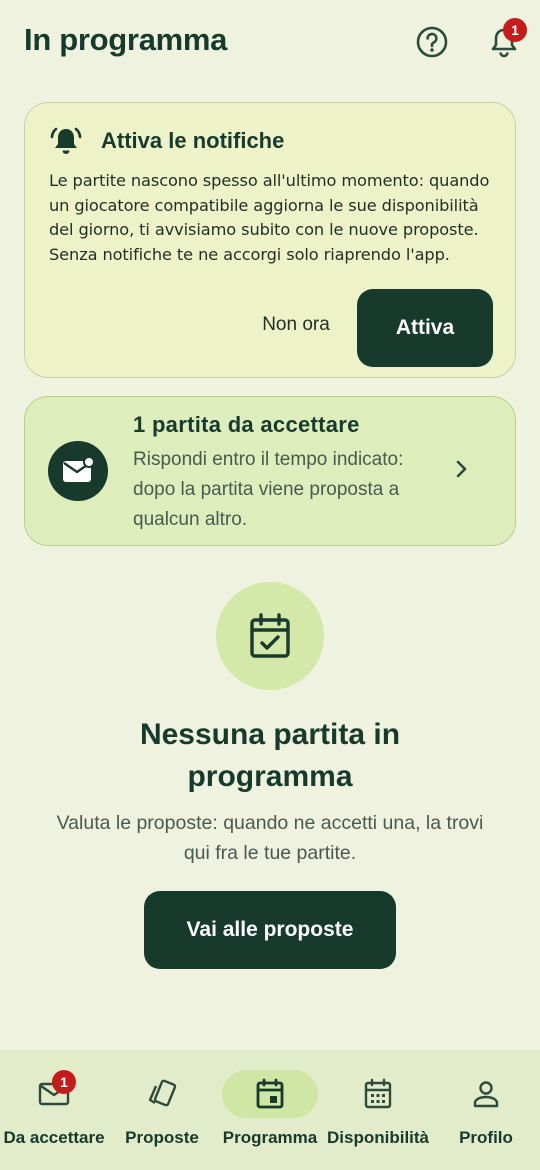 The height and width of the screenshot is (1170, 540). Describe the element at coordinates (64, 1082) in the screenshot. I see `da-accettare-badge: 1` at that location.